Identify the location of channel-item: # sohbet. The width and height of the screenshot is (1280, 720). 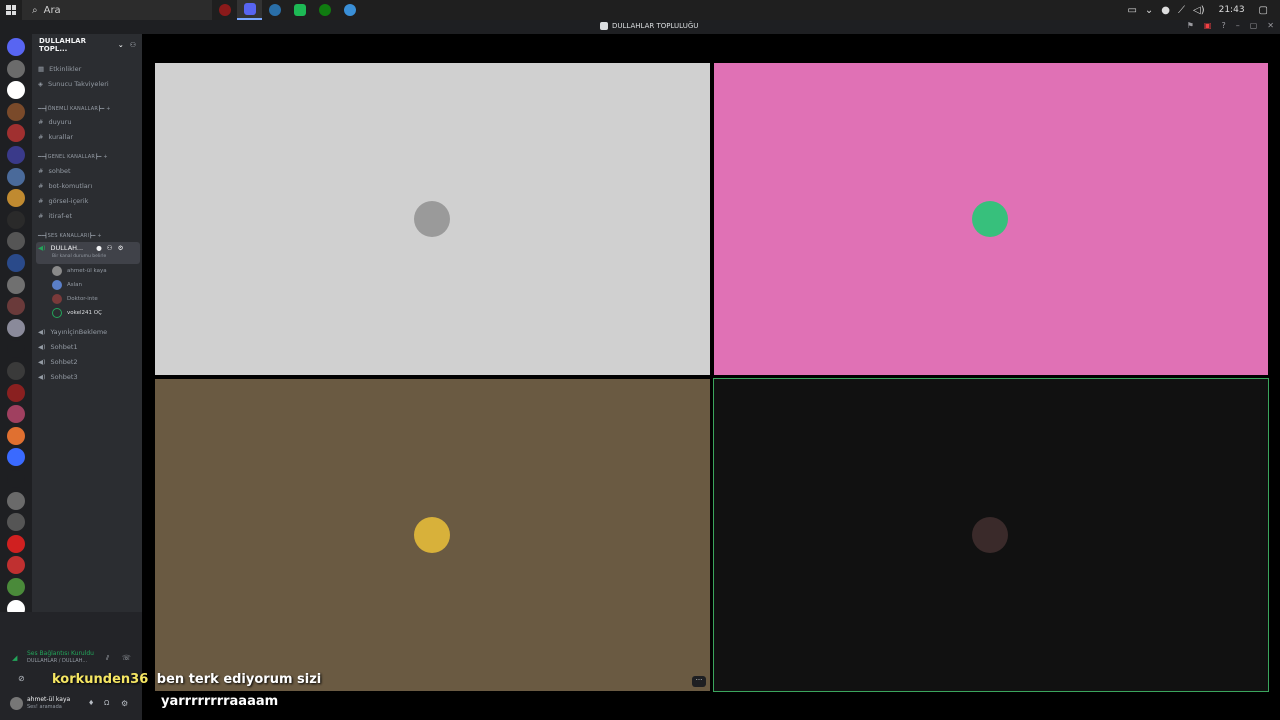
(54, 171).